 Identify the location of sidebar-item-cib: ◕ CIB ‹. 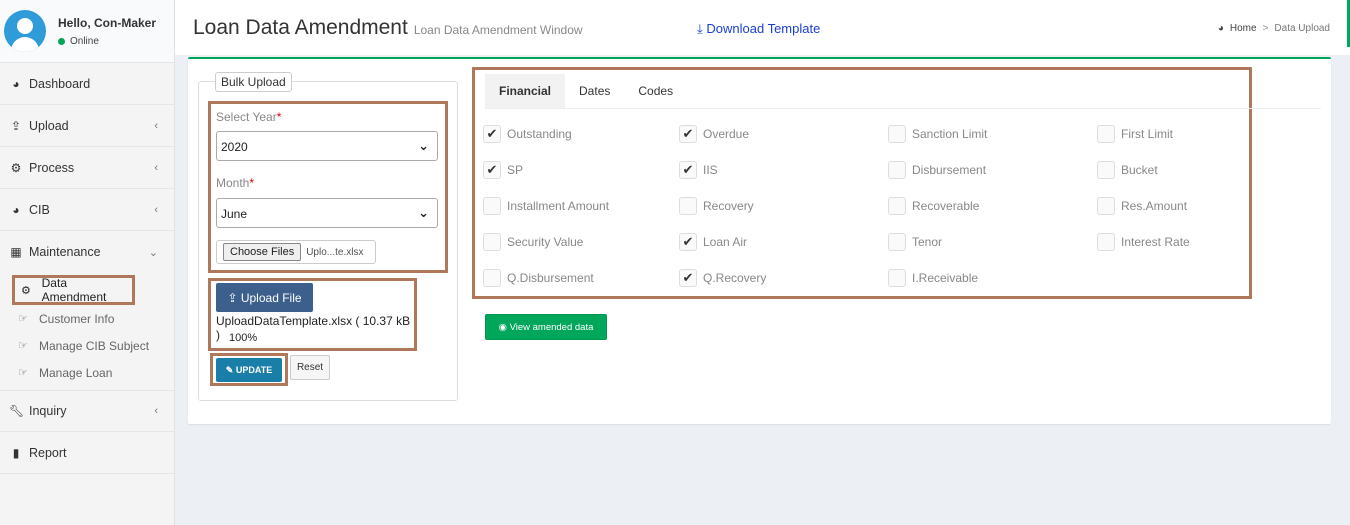
(87, 210).